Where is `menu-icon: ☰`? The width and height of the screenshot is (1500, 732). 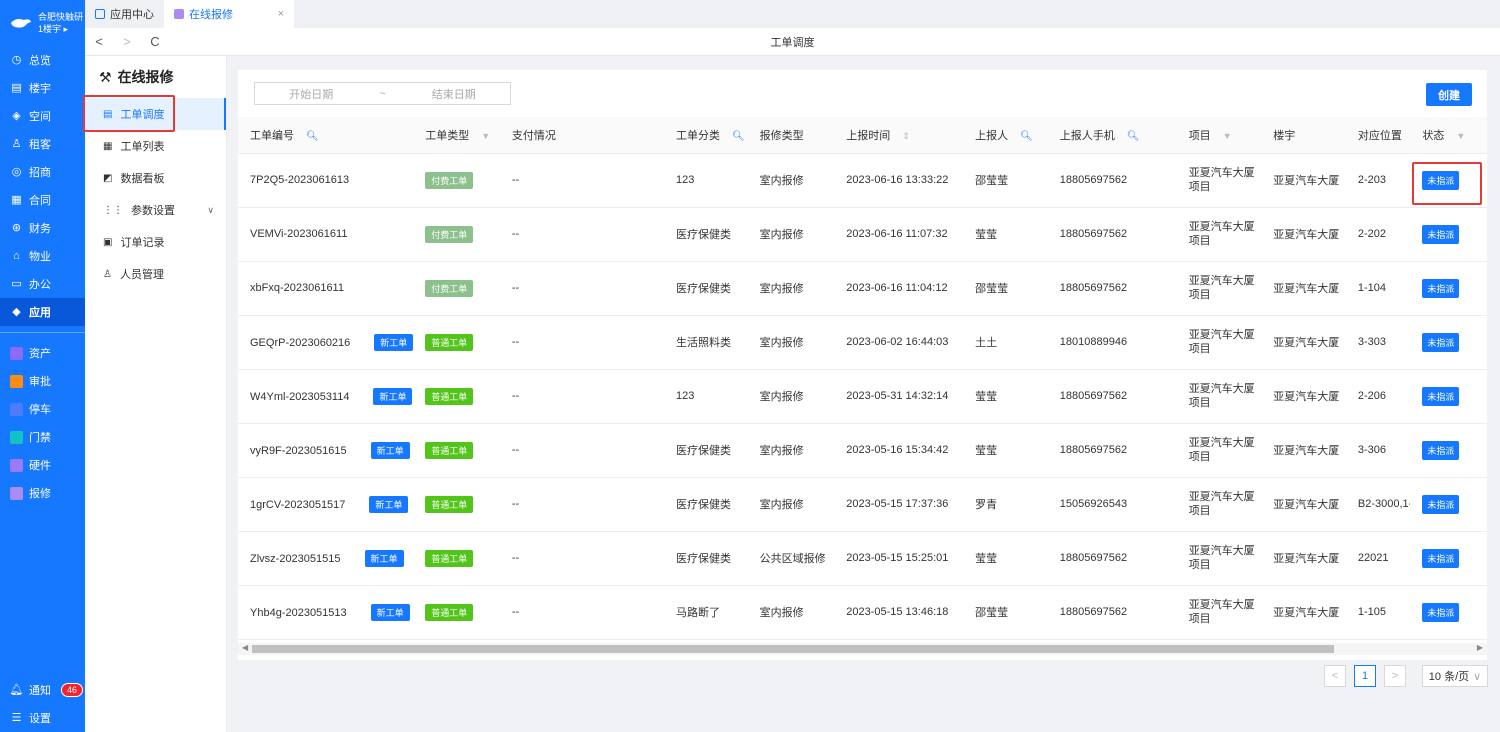
menu-icon: ☰ is located at coordinates (16, 717).